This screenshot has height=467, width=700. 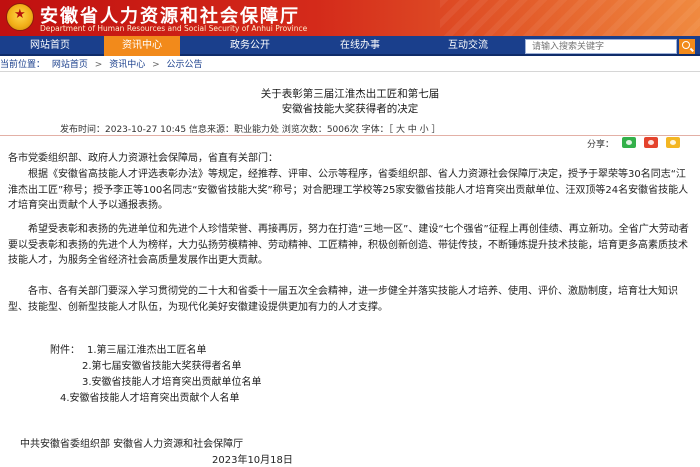 I want to click on search-button, so click(x=687, y=46).